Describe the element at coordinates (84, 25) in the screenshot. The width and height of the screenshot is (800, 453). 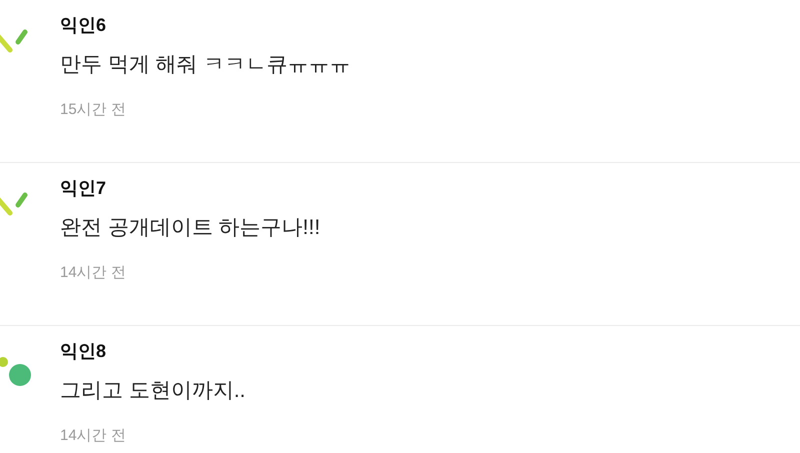
I see `author-name: 익인6` at that location.